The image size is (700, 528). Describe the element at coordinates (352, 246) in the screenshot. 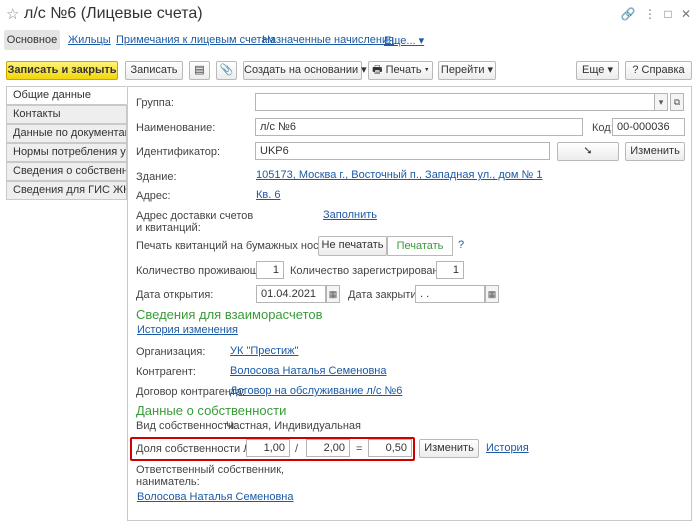

I see `no-print-toggle: Не печатать` at that location.